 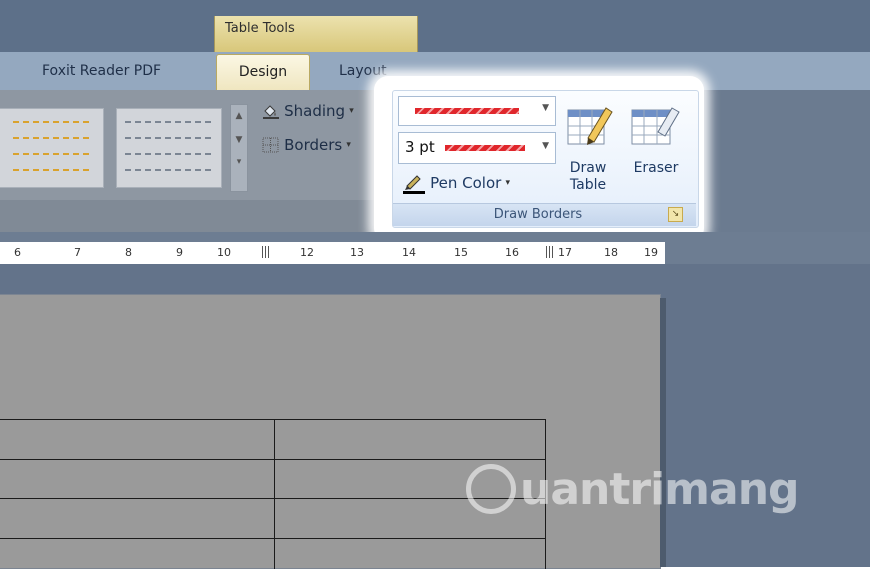 I want to click on pen-color-dropdown-icon: ▾, so click(x=507, y=183).